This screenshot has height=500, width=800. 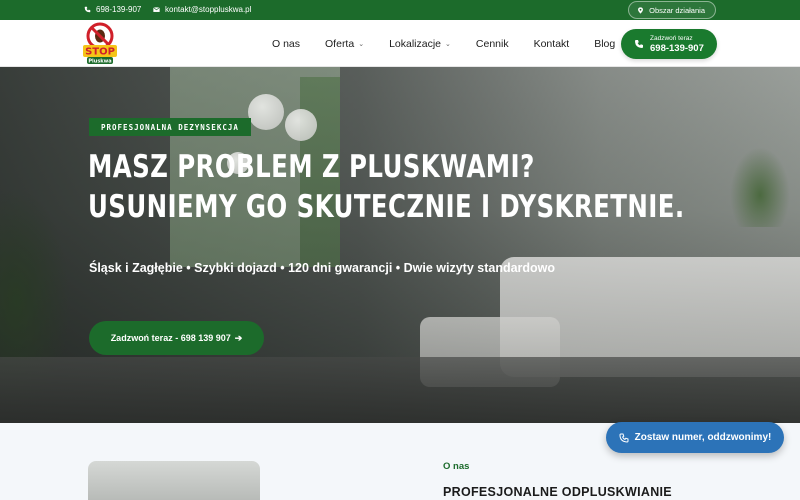 I want to click on header-call-label: Zadzwoń teraz, so click(x=671, y=38).